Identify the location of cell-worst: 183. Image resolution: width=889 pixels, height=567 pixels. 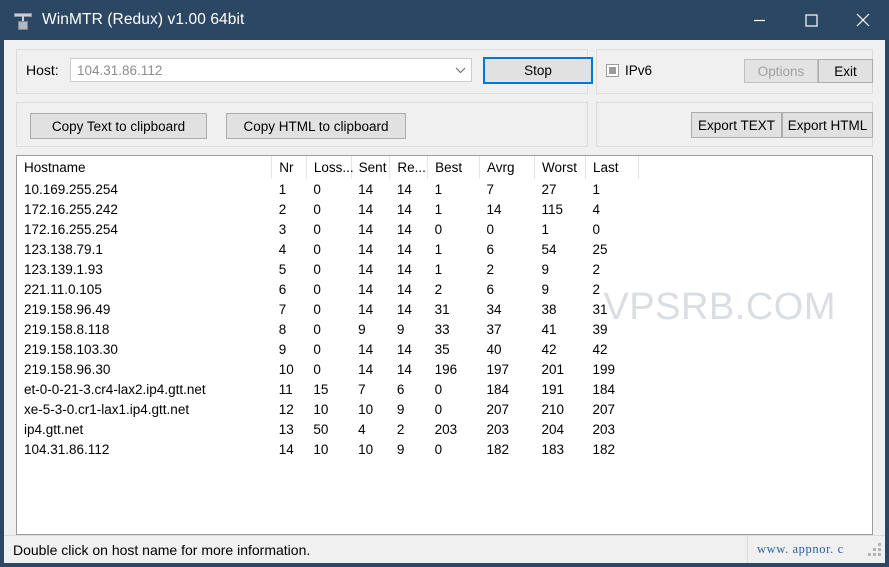
(553, 449).